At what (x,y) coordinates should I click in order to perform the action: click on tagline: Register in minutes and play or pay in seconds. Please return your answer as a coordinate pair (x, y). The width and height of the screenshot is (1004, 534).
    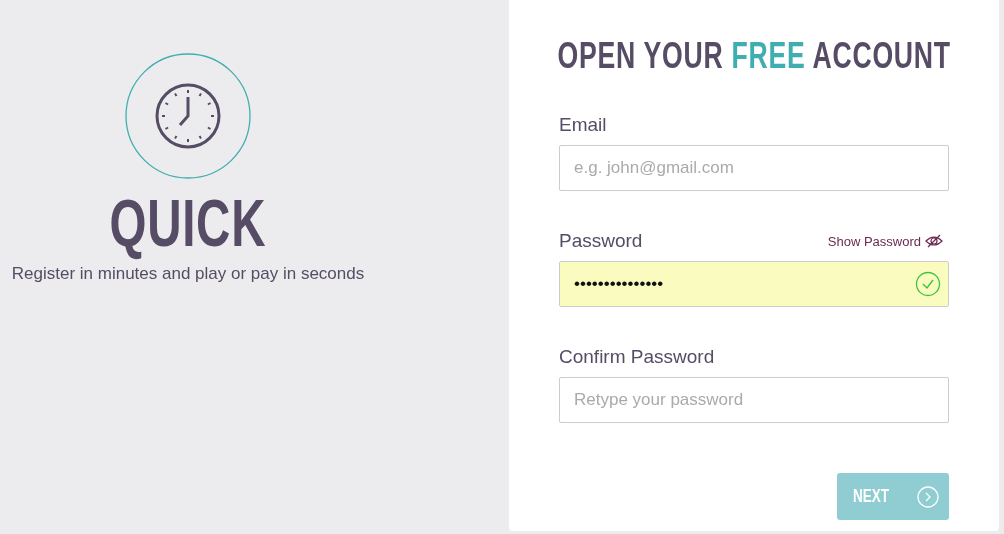
    Looking at the image, I should click on (188, 274).